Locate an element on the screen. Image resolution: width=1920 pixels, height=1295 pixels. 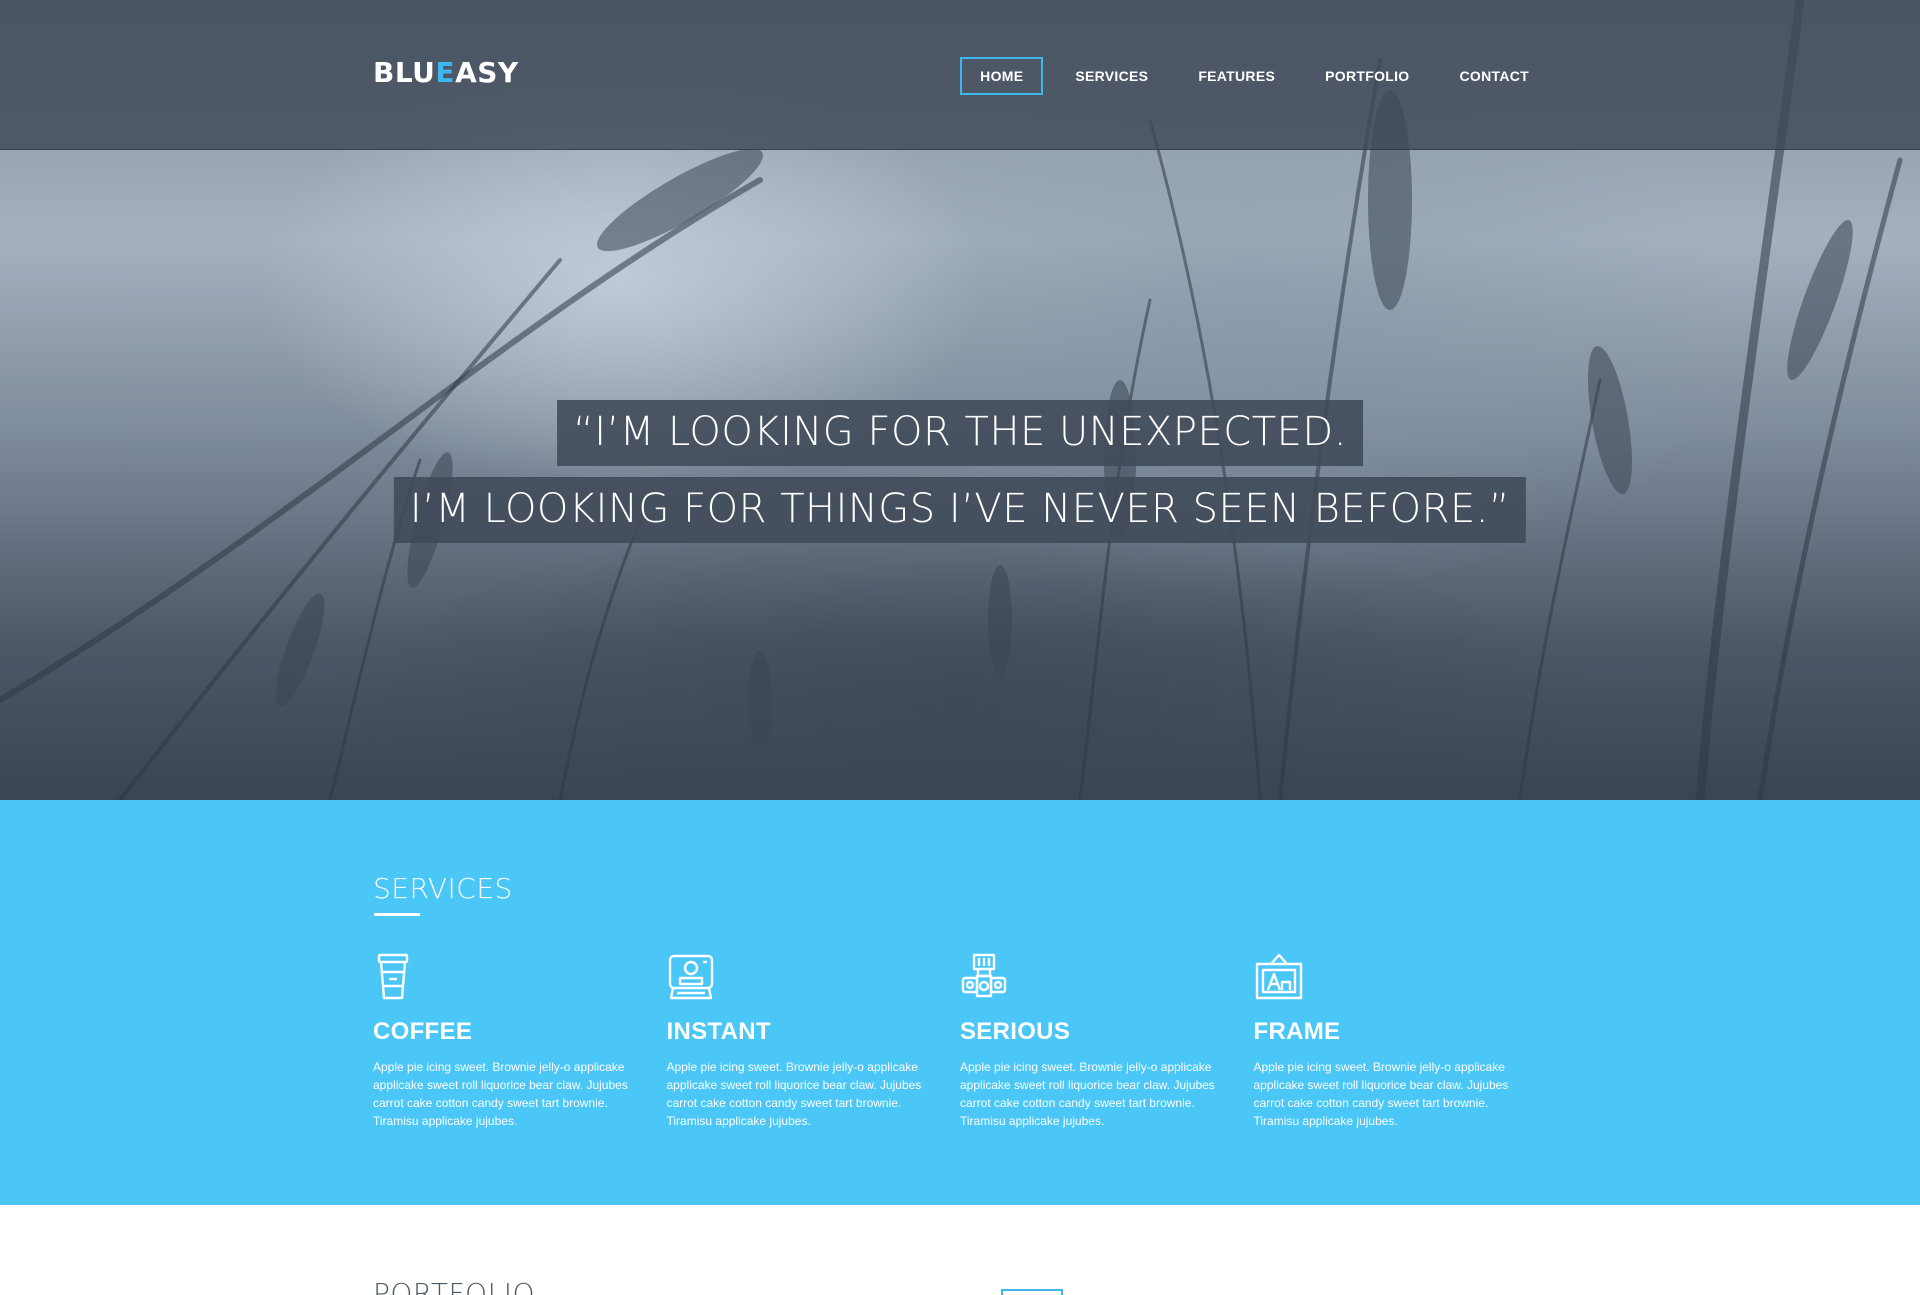
service-title-serious: SERIOUS is located at coordinates (1015, 1031).